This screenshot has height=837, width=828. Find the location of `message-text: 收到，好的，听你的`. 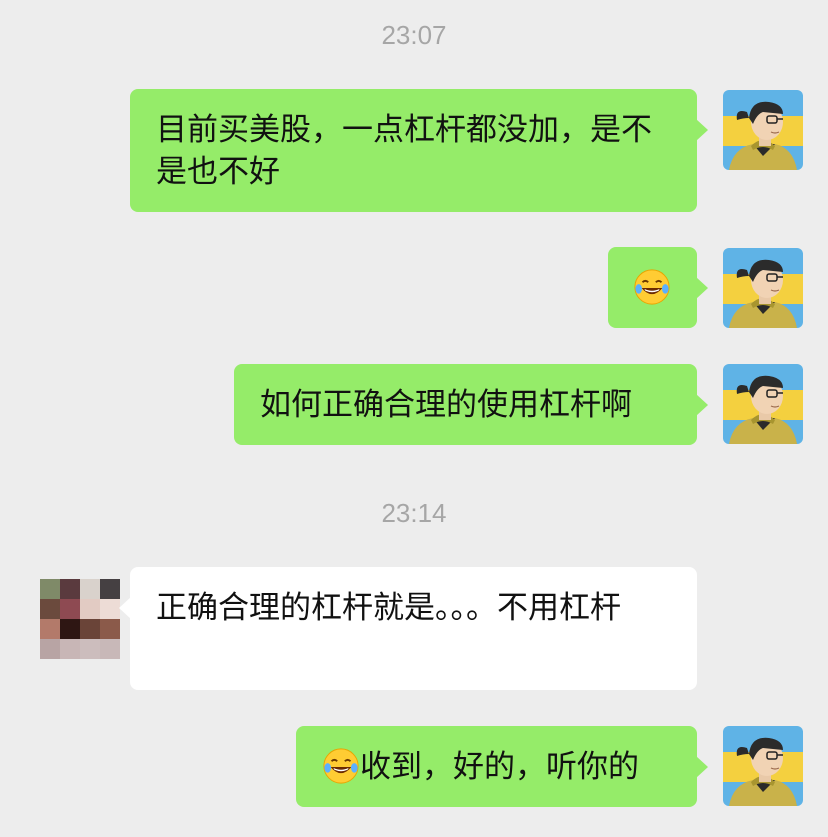

message-text: 收到，好的，听你的 is located at coordinates (499, 767).